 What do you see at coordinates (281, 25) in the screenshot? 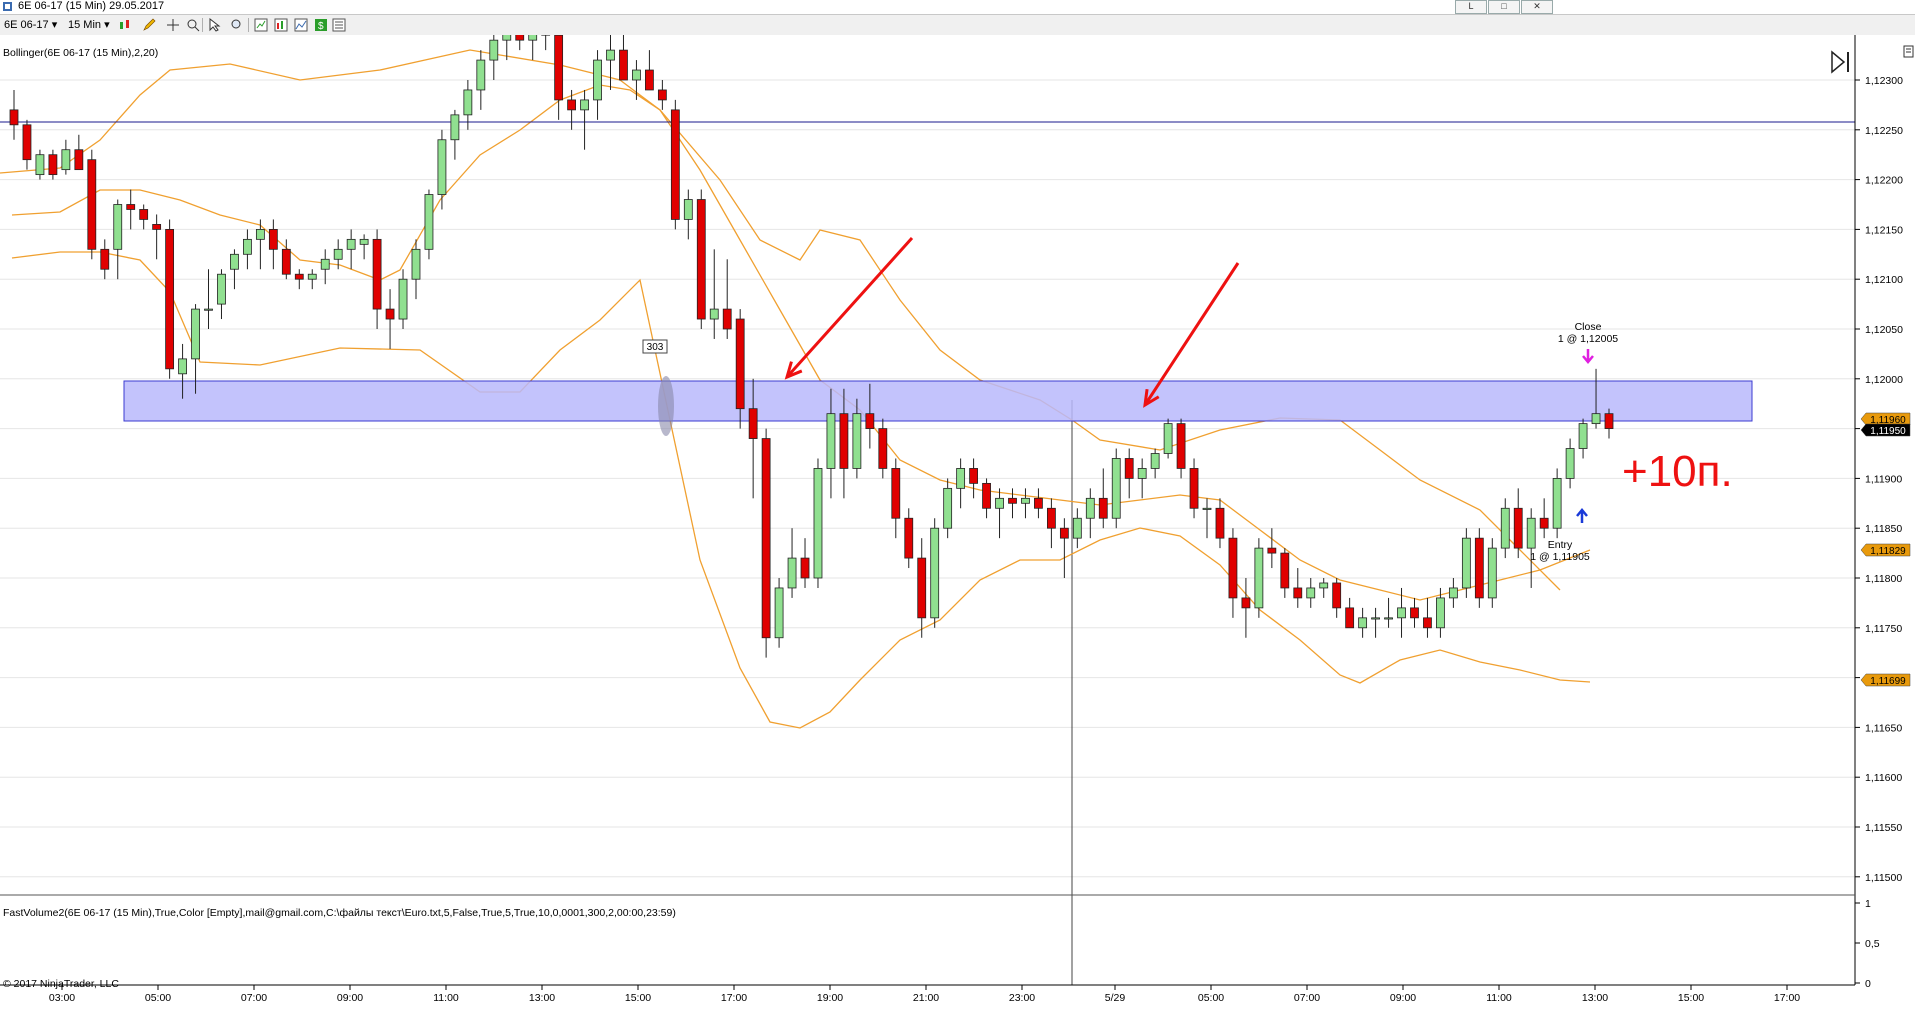
I see `indicators-icon` at bounding box center [281, 25].